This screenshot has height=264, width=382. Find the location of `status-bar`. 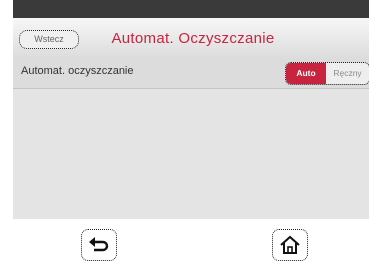

status-bar is located at coordinates (191, 9).